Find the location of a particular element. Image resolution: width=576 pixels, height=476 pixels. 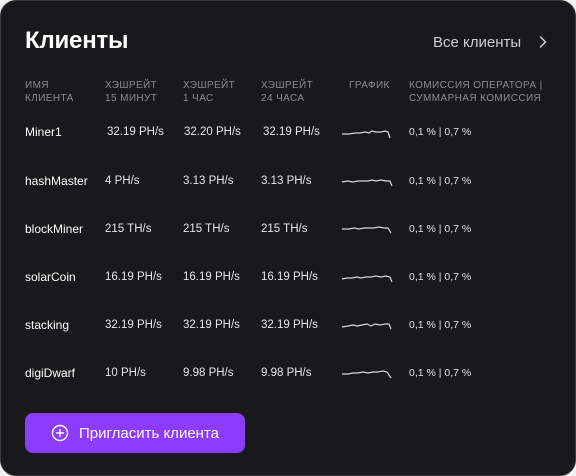

client-name: hashMaster is located at coordinates (56, 181).